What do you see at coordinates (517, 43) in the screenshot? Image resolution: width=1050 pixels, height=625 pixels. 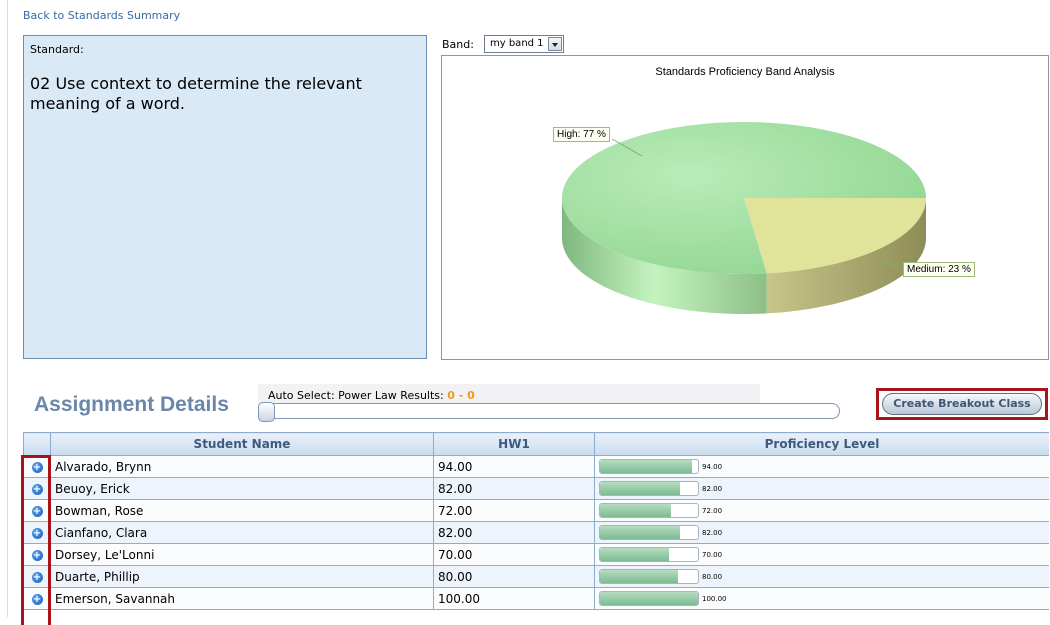 I see `band-selected-value: my band 1` at bounding box center [517, 43].